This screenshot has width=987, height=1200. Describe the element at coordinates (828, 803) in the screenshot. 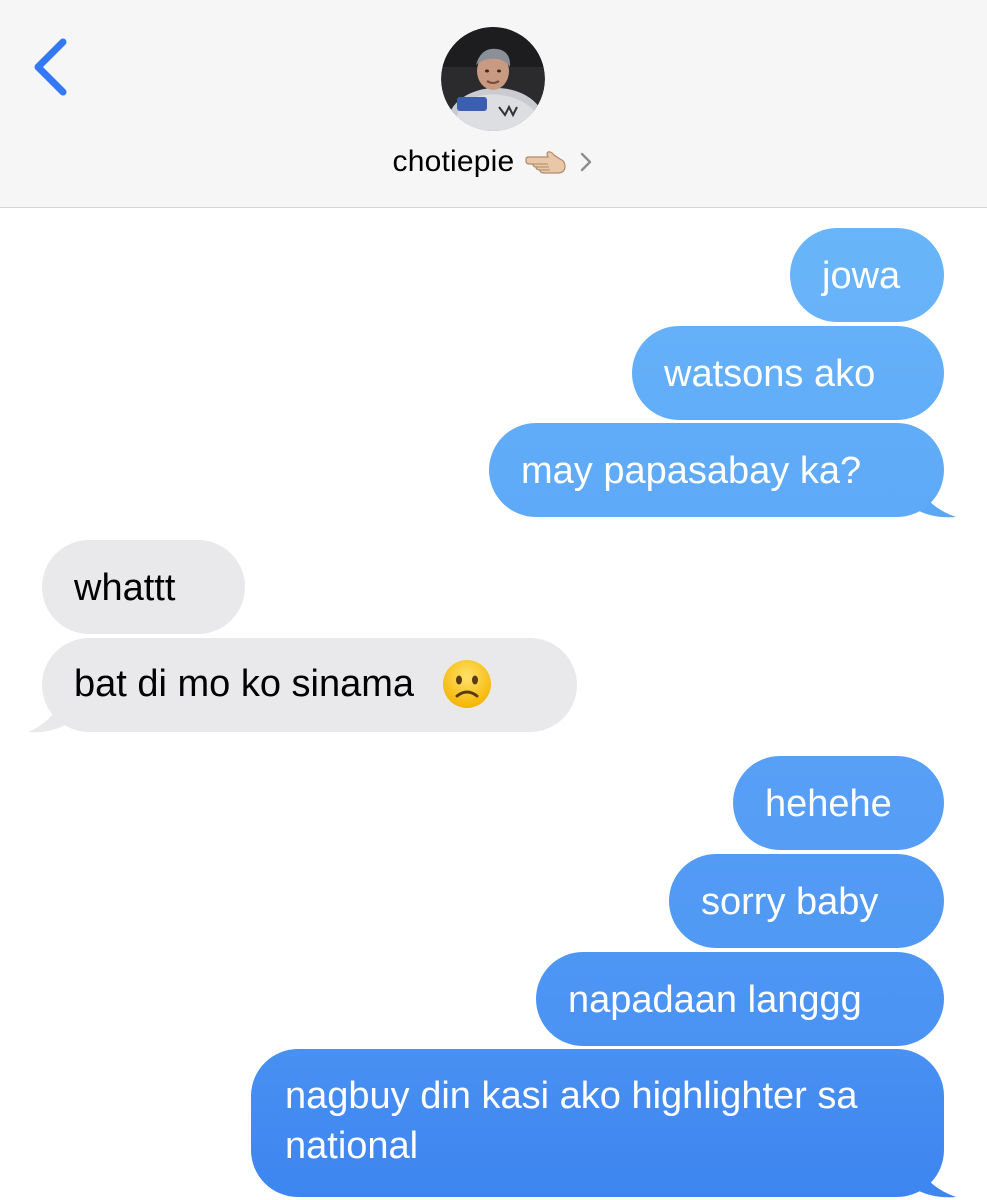

I see `message-text: hehehe` at that location.